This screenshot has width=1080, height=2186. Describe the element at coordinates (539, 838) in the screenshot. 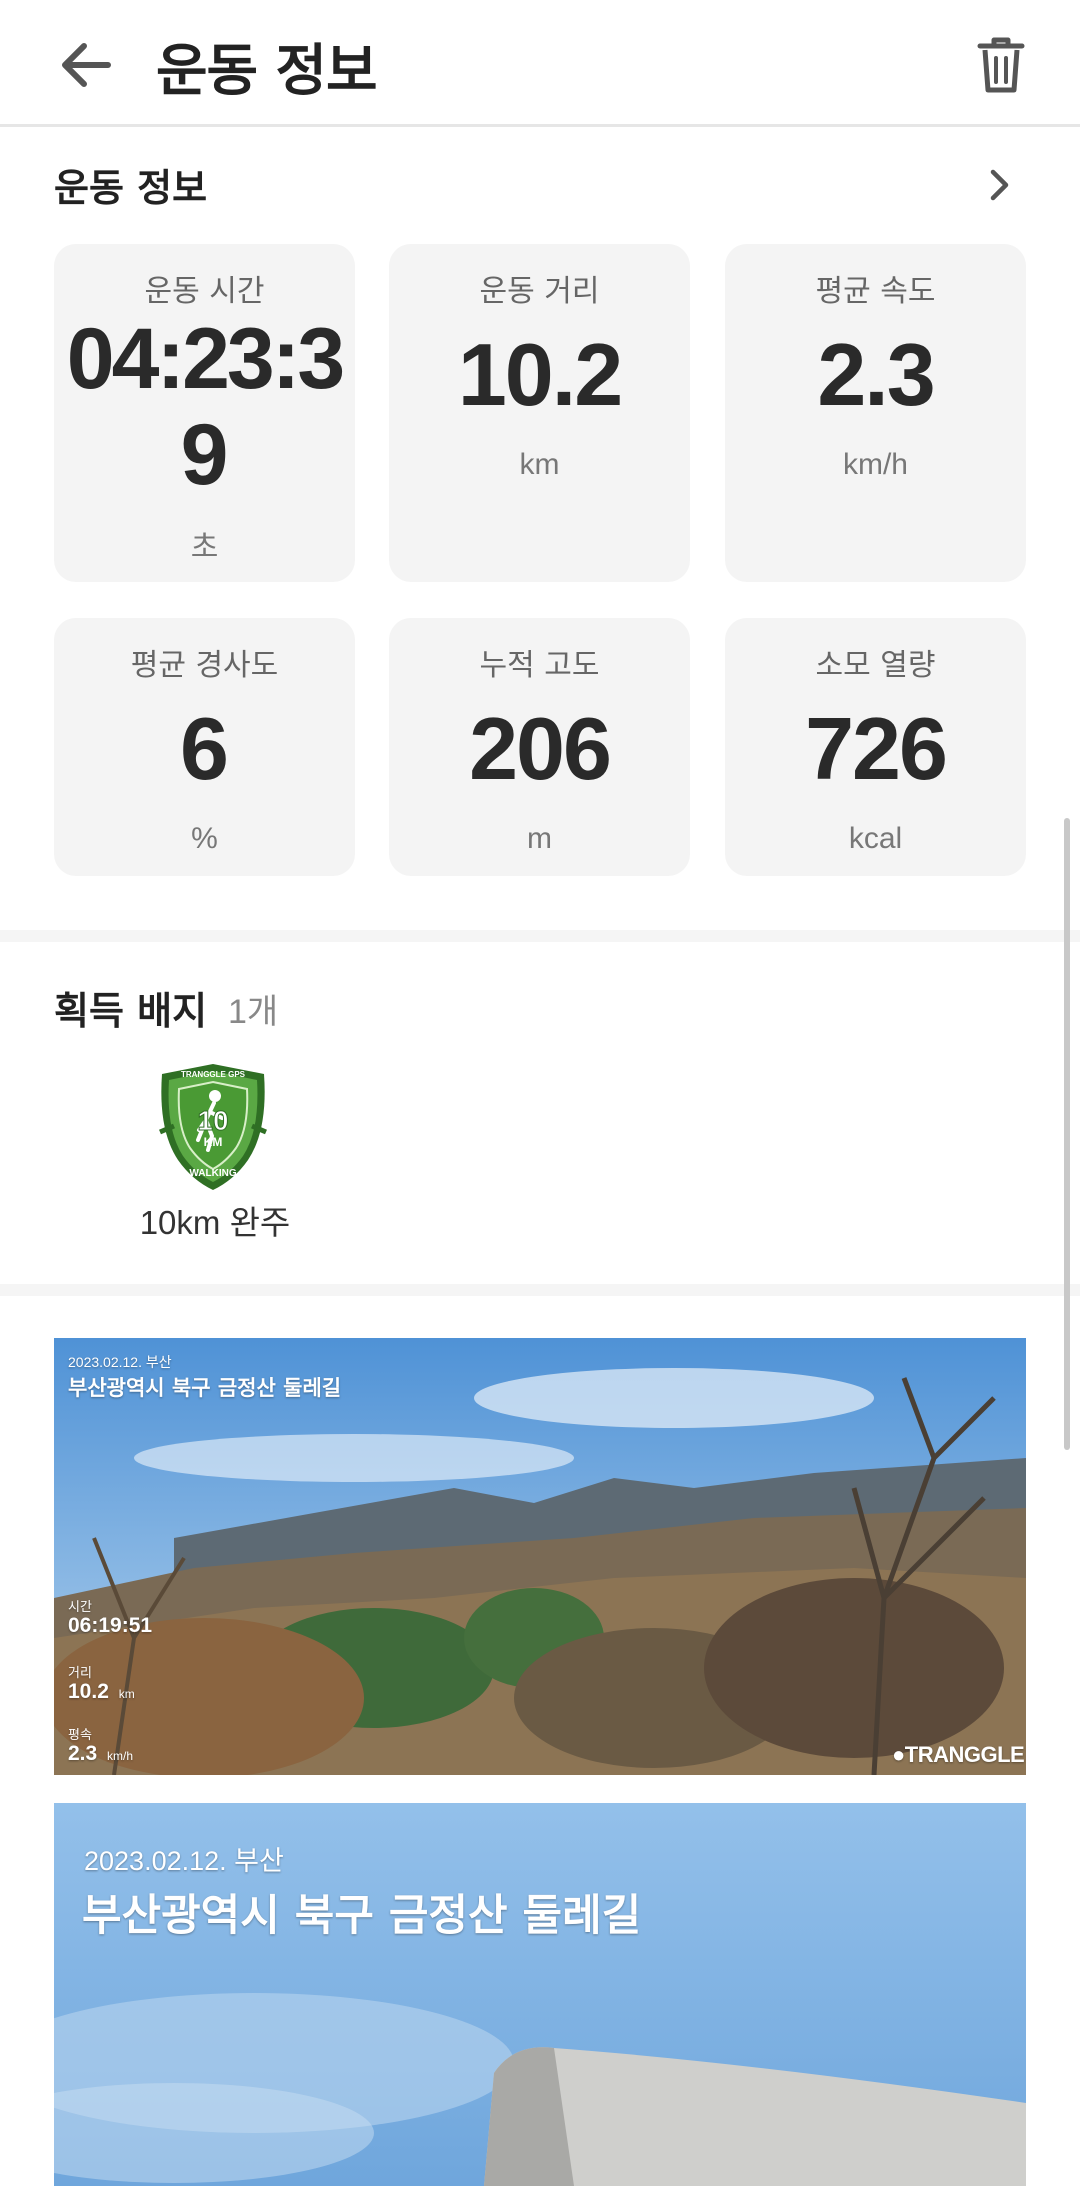

I see `stat-unit: m` at that location.